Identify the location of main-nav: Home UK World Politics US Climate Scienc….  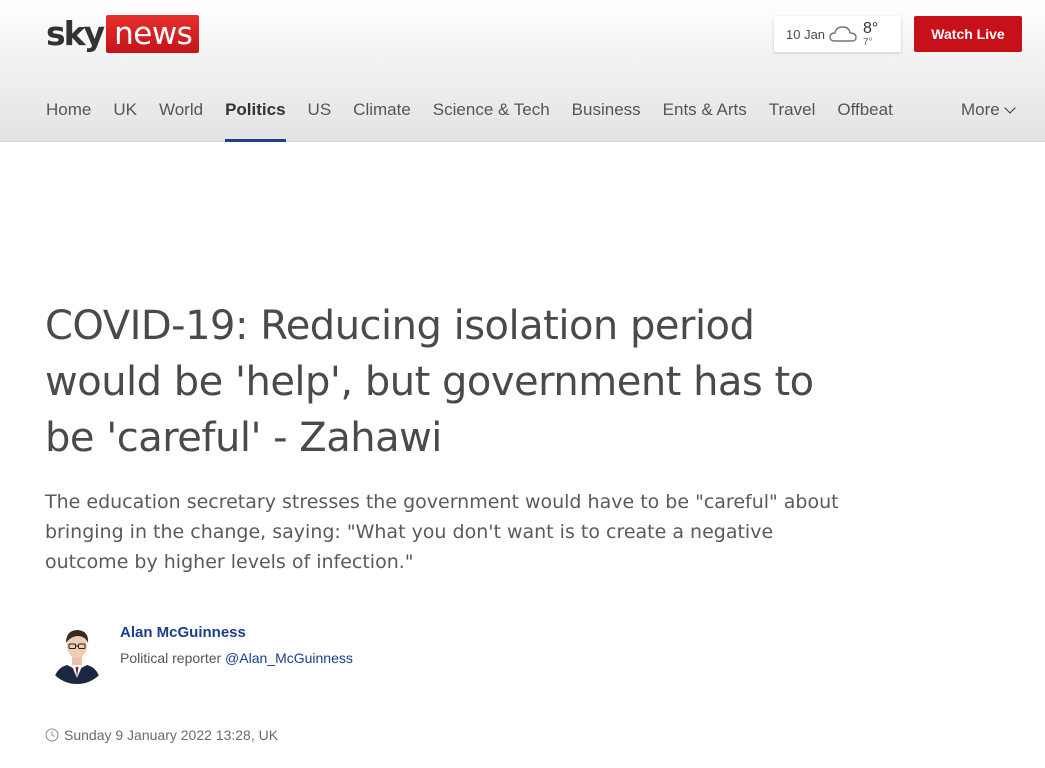
(480, 116).